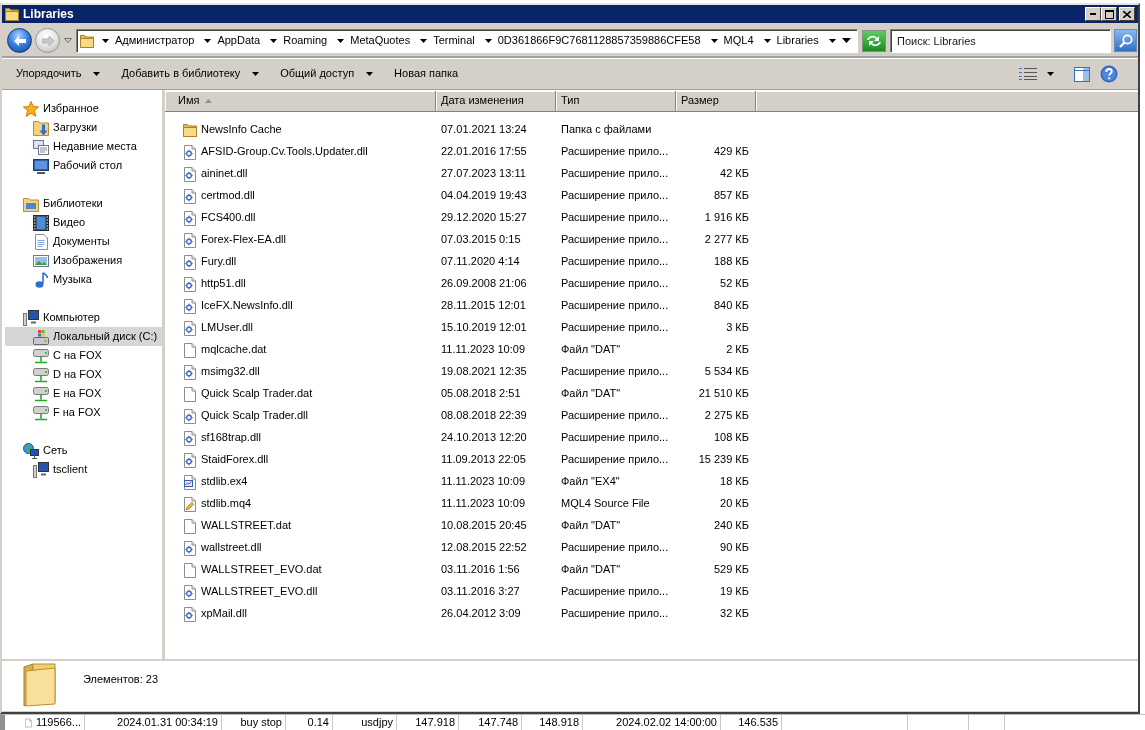 The height and width of the screenshot is (730, 1145). What do you see at coordinates (483, 174) in the screenshot?
I see `modified-date: 27.07.2023 13:11` at bounding box center [483, 174].